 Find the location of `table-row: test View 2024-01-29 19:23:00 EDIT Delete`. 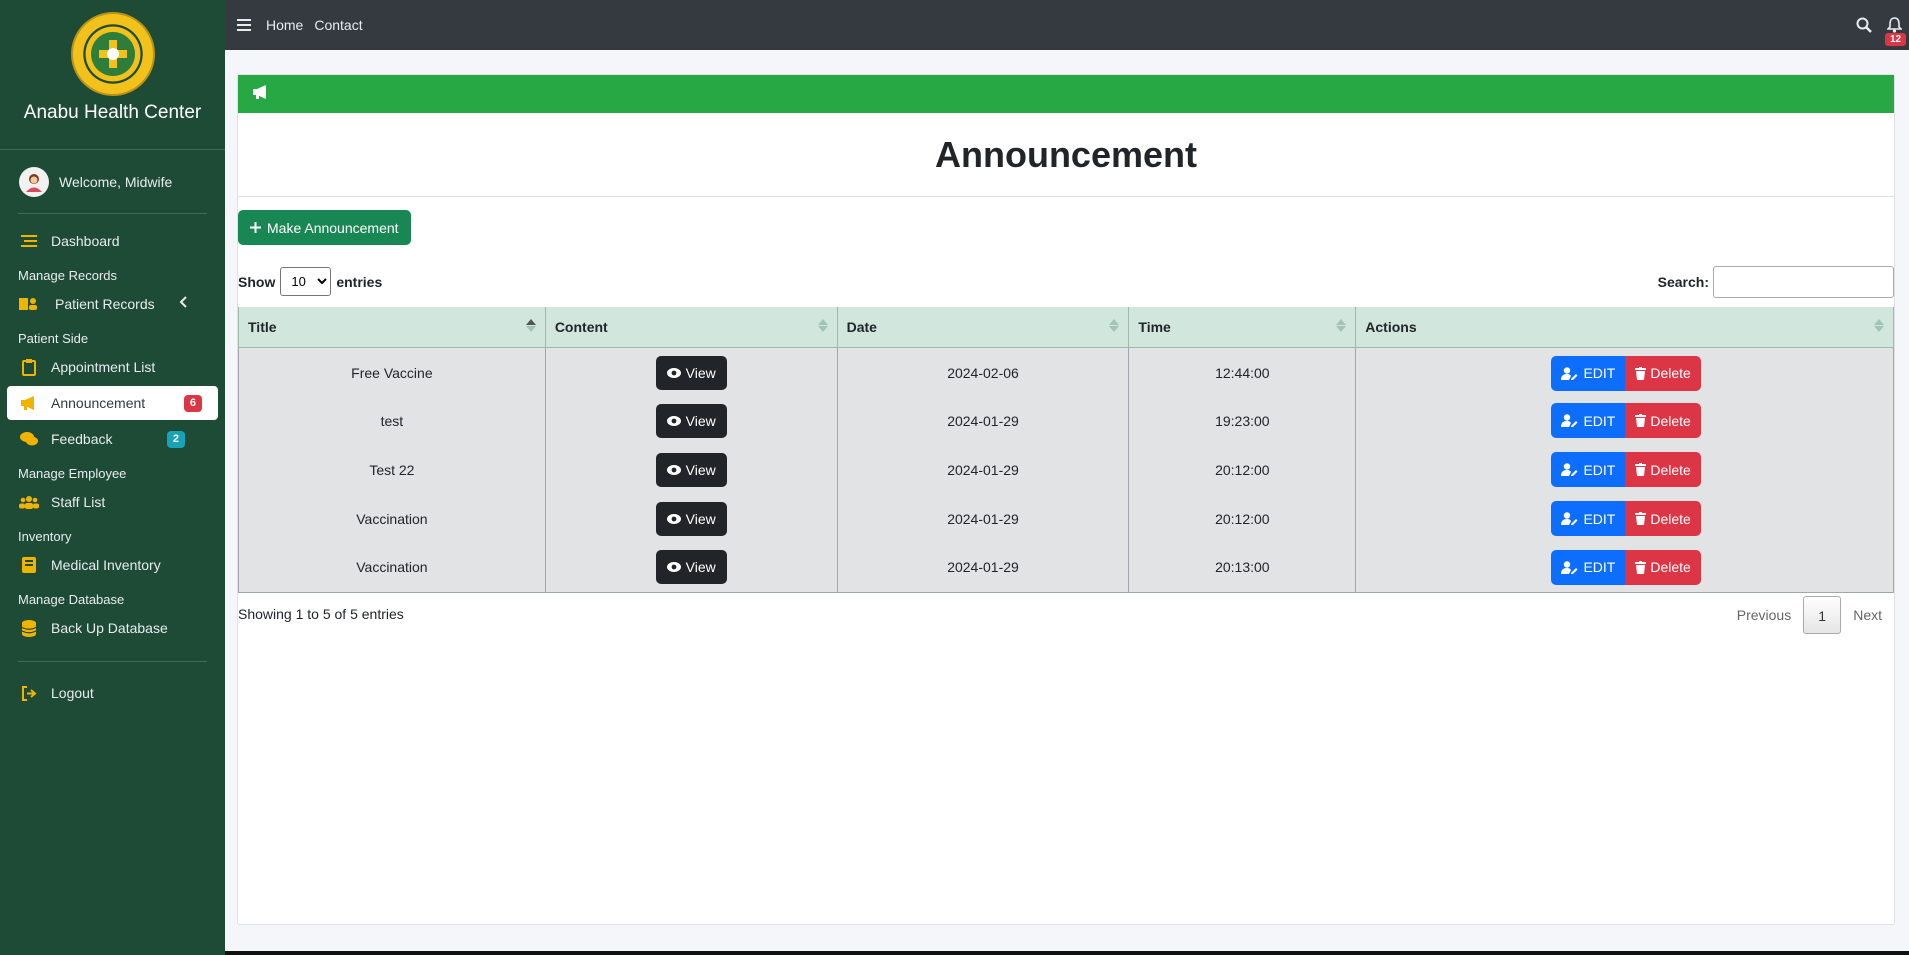

table-row: test View 2024-01-29 19:23:00 EDIT Delete is located at coordinates (1066, 420).